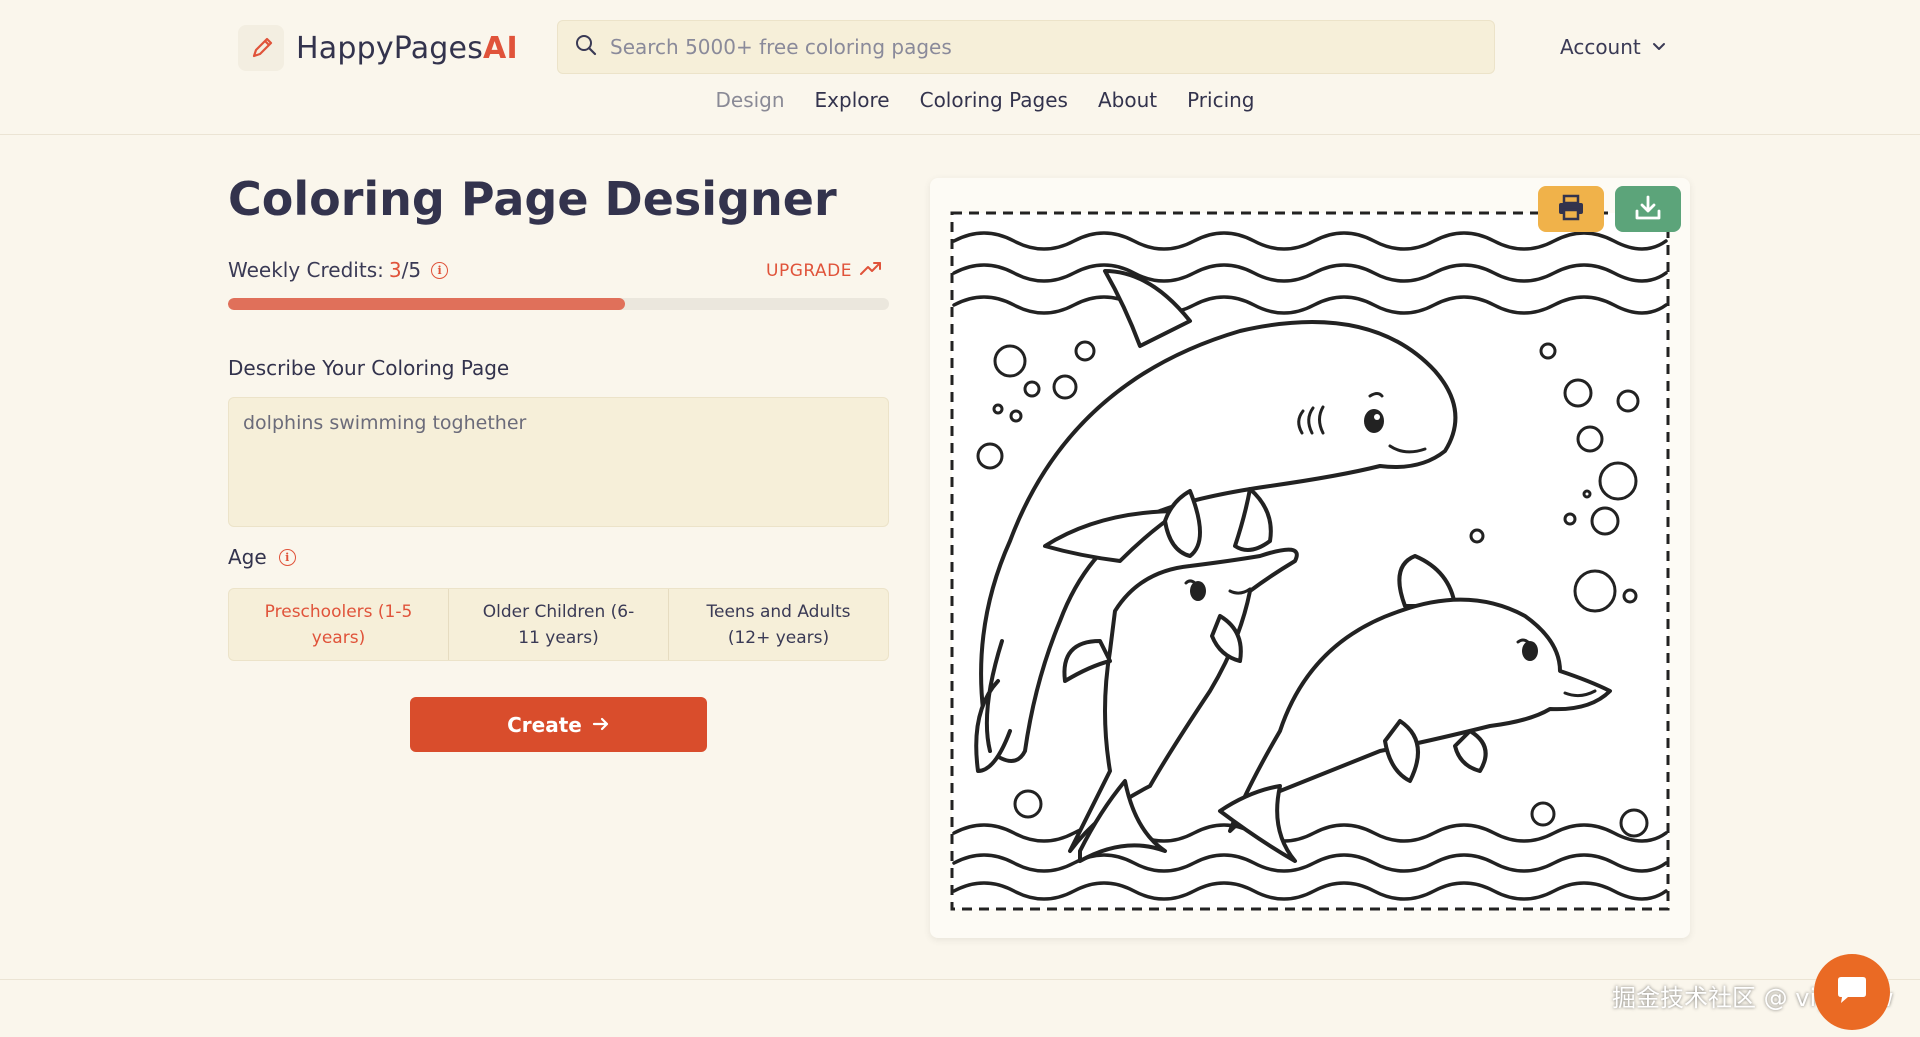 This screenshot has width=1920, height=1037. I want to click on chat-icon, so click(1852, 992).